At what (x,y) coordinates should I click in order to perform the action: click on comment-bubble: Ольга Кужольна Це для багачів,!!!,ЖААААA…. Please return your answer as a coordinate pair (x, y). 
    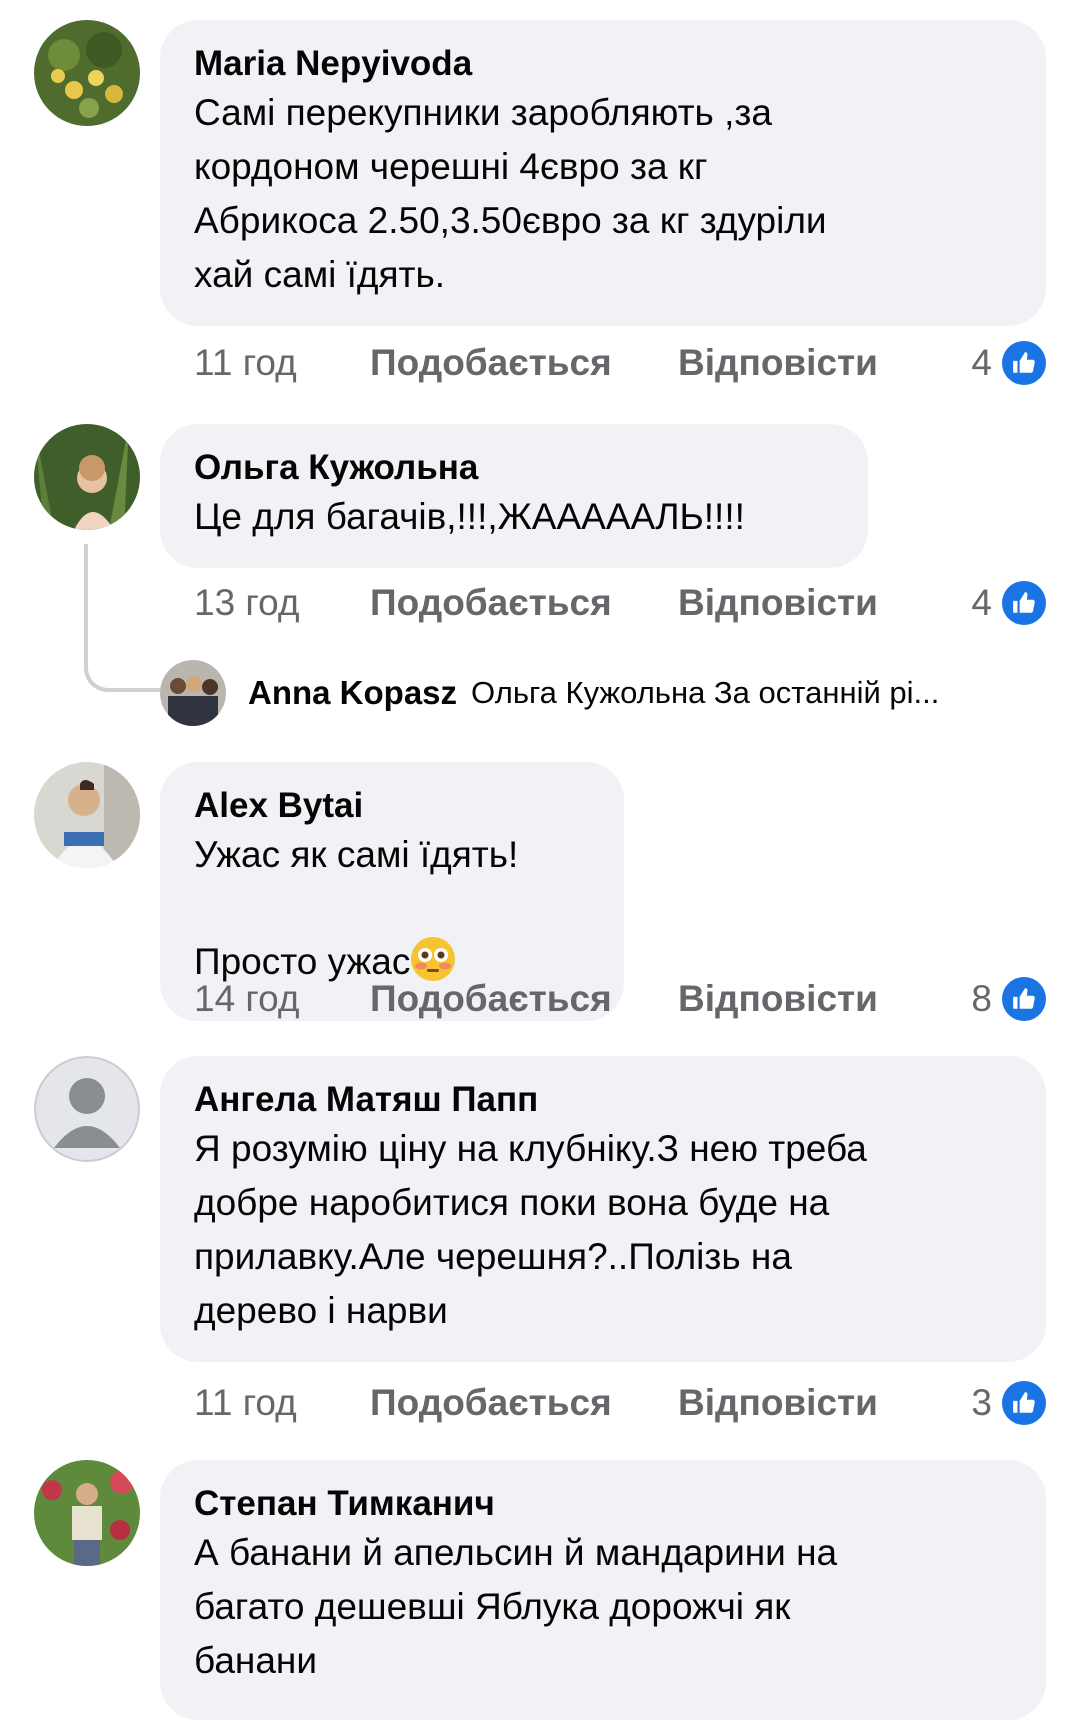
    Looking at the image, I should click on (514, 496).